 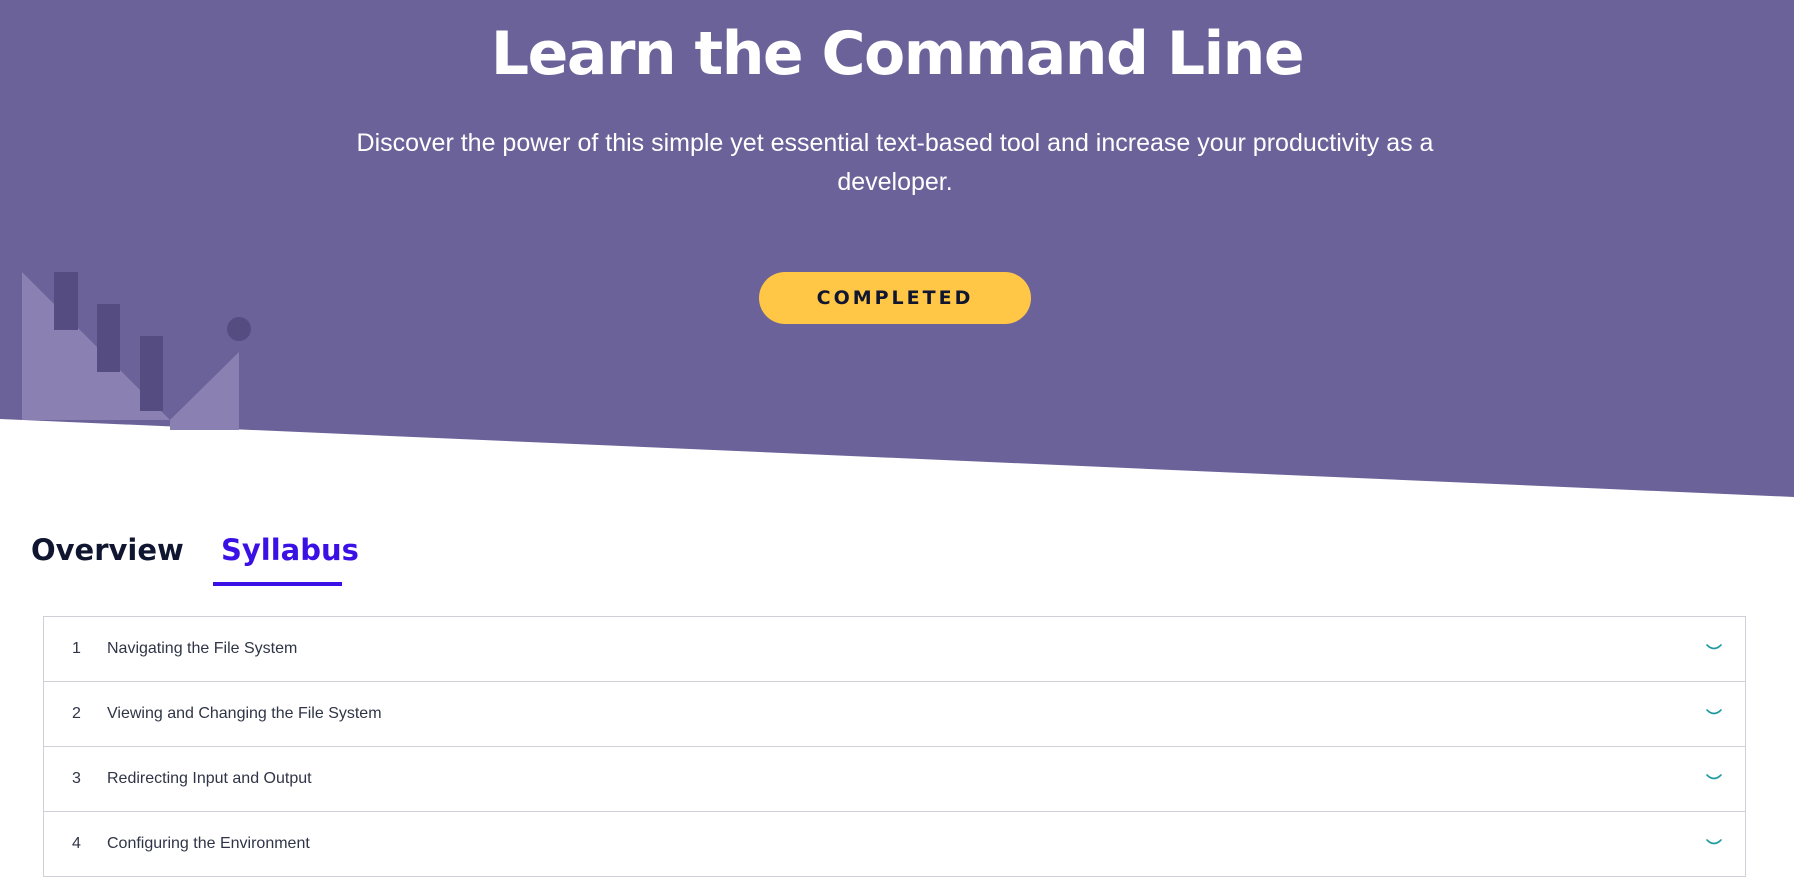 What do you see at coordinates (894, 844) in the screenshot?
I see `syllabus-module-4: 4 Configuring the Environment` at bounding box center [894, 844].